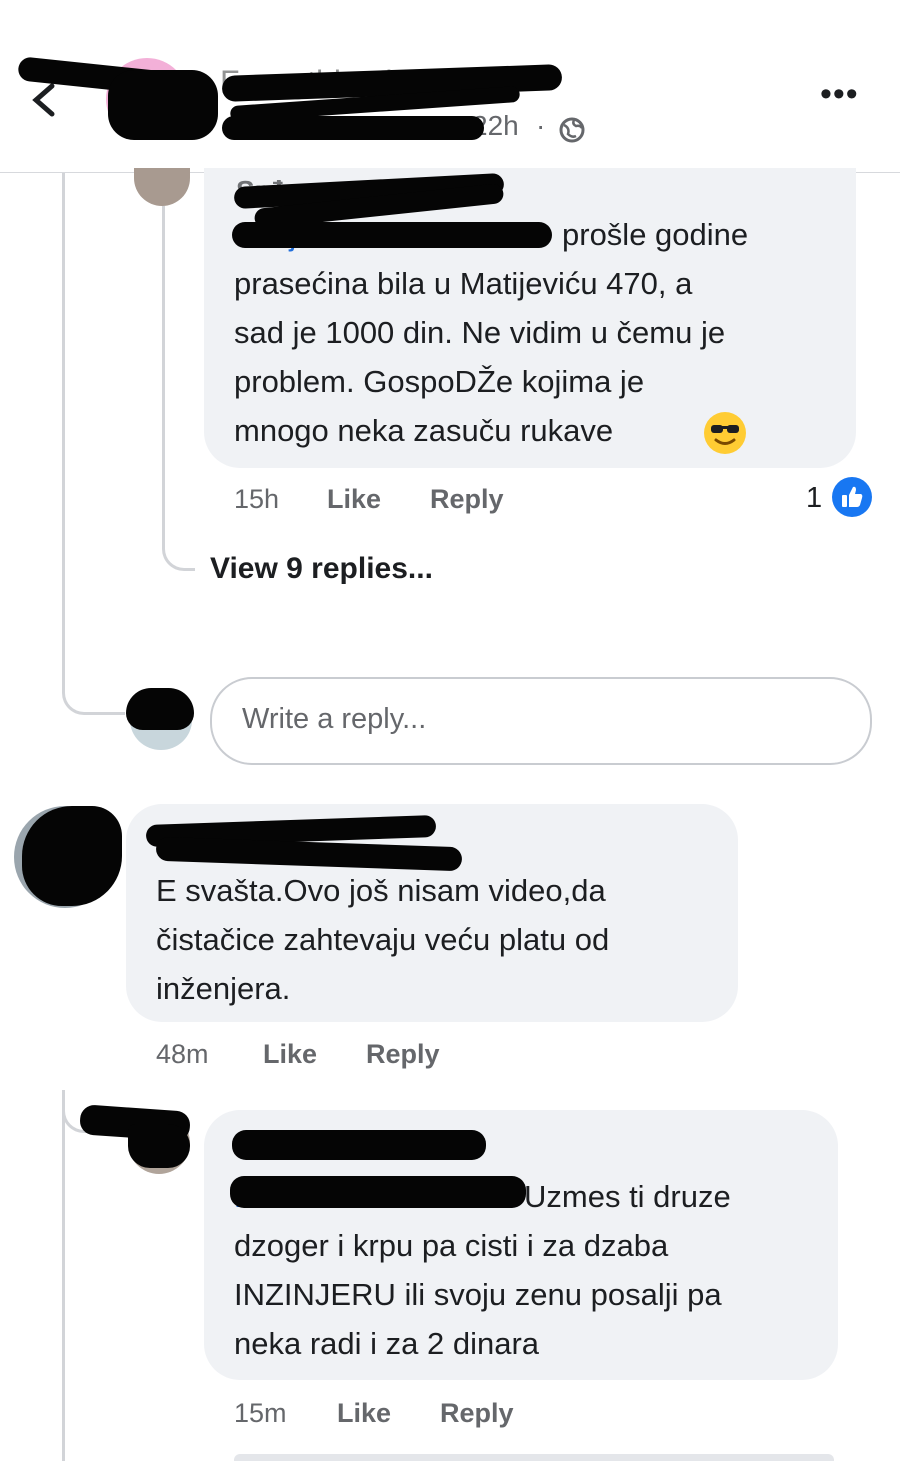  What do you see at coordinates (182, 1054) in the screenshot?
I see `comment-time: 48m` at bounding box center [182, 1054].